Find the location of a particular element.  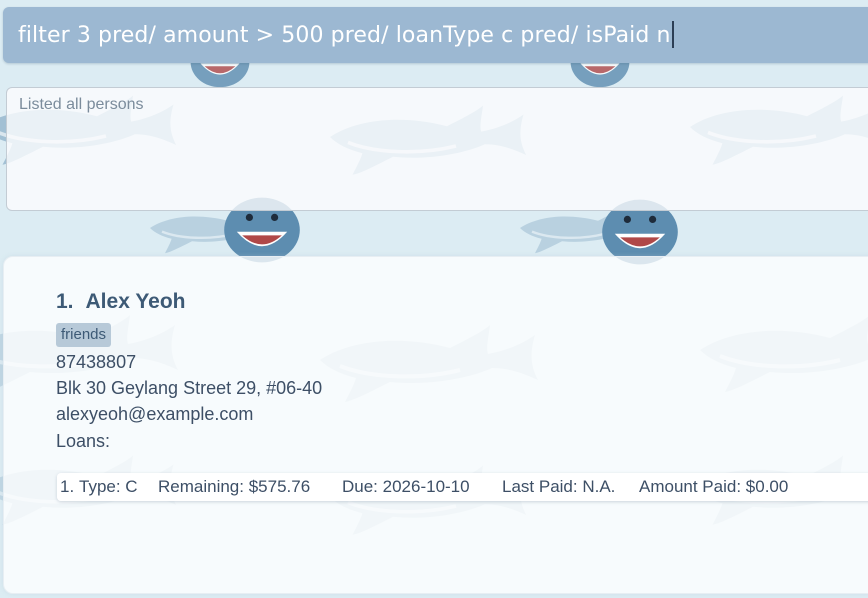

loan-index: 1. is located at coordinates (67, 486).